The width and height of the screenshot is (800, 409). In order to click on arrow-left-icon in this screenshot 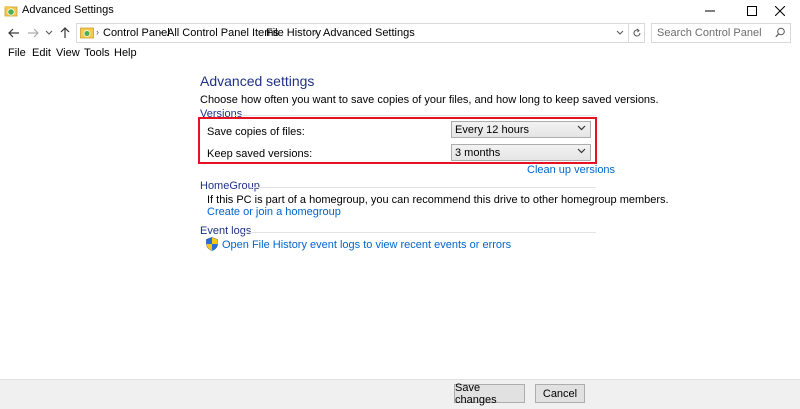, I will do `click(13, 33)`.